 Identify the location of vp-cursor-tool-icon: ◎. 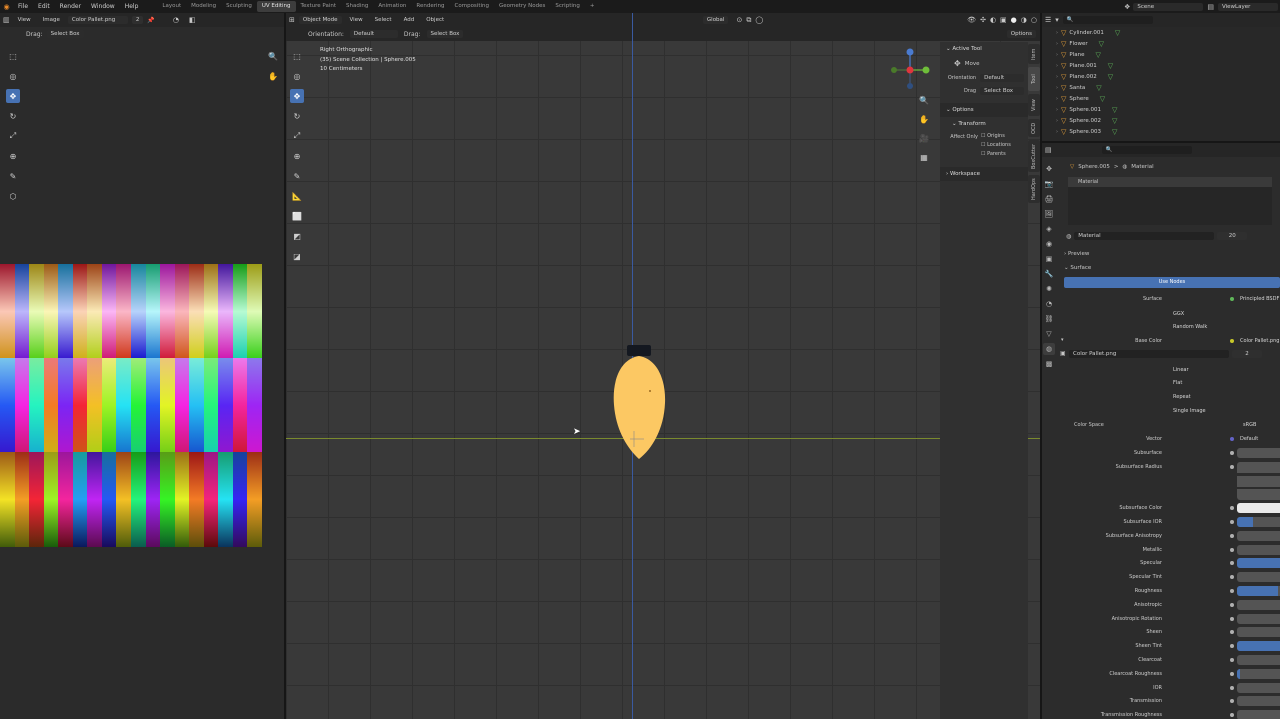
(297, 76).